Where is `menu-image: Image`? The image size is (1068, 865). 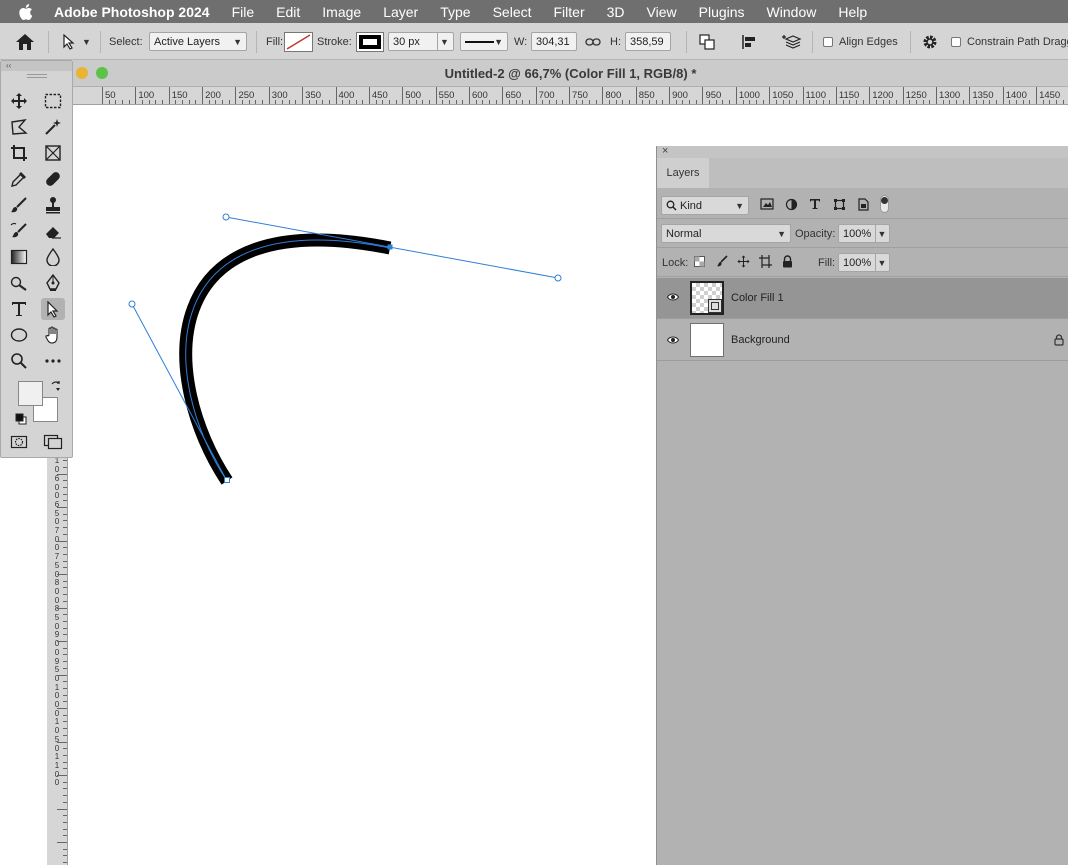 menu-image: Image is located at coordinates (341, 12).